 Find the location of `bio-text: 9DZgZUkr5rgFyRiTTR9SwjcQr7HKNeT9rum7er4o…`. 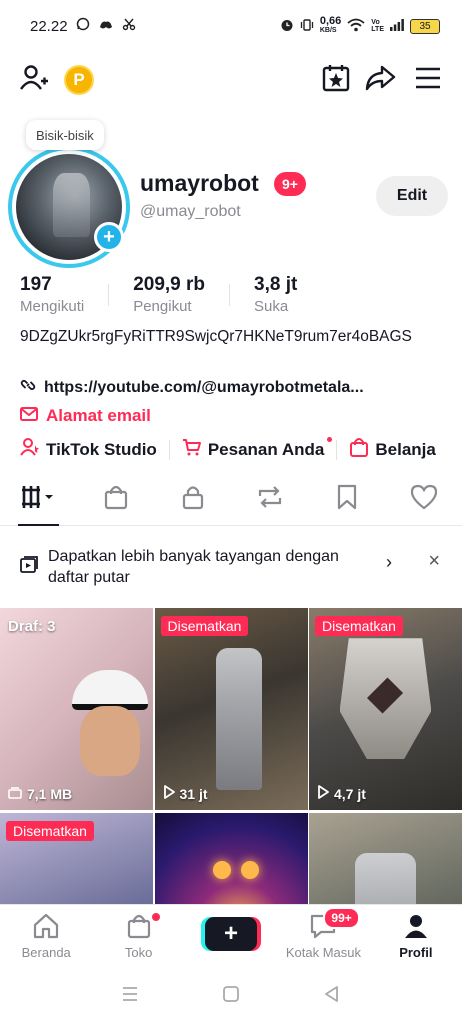

bio-text: 9DZgZUkr5rgFyRiTTR9SwjcQr7HKNeT9rum7er4o… is located at coordinates (216, 336).